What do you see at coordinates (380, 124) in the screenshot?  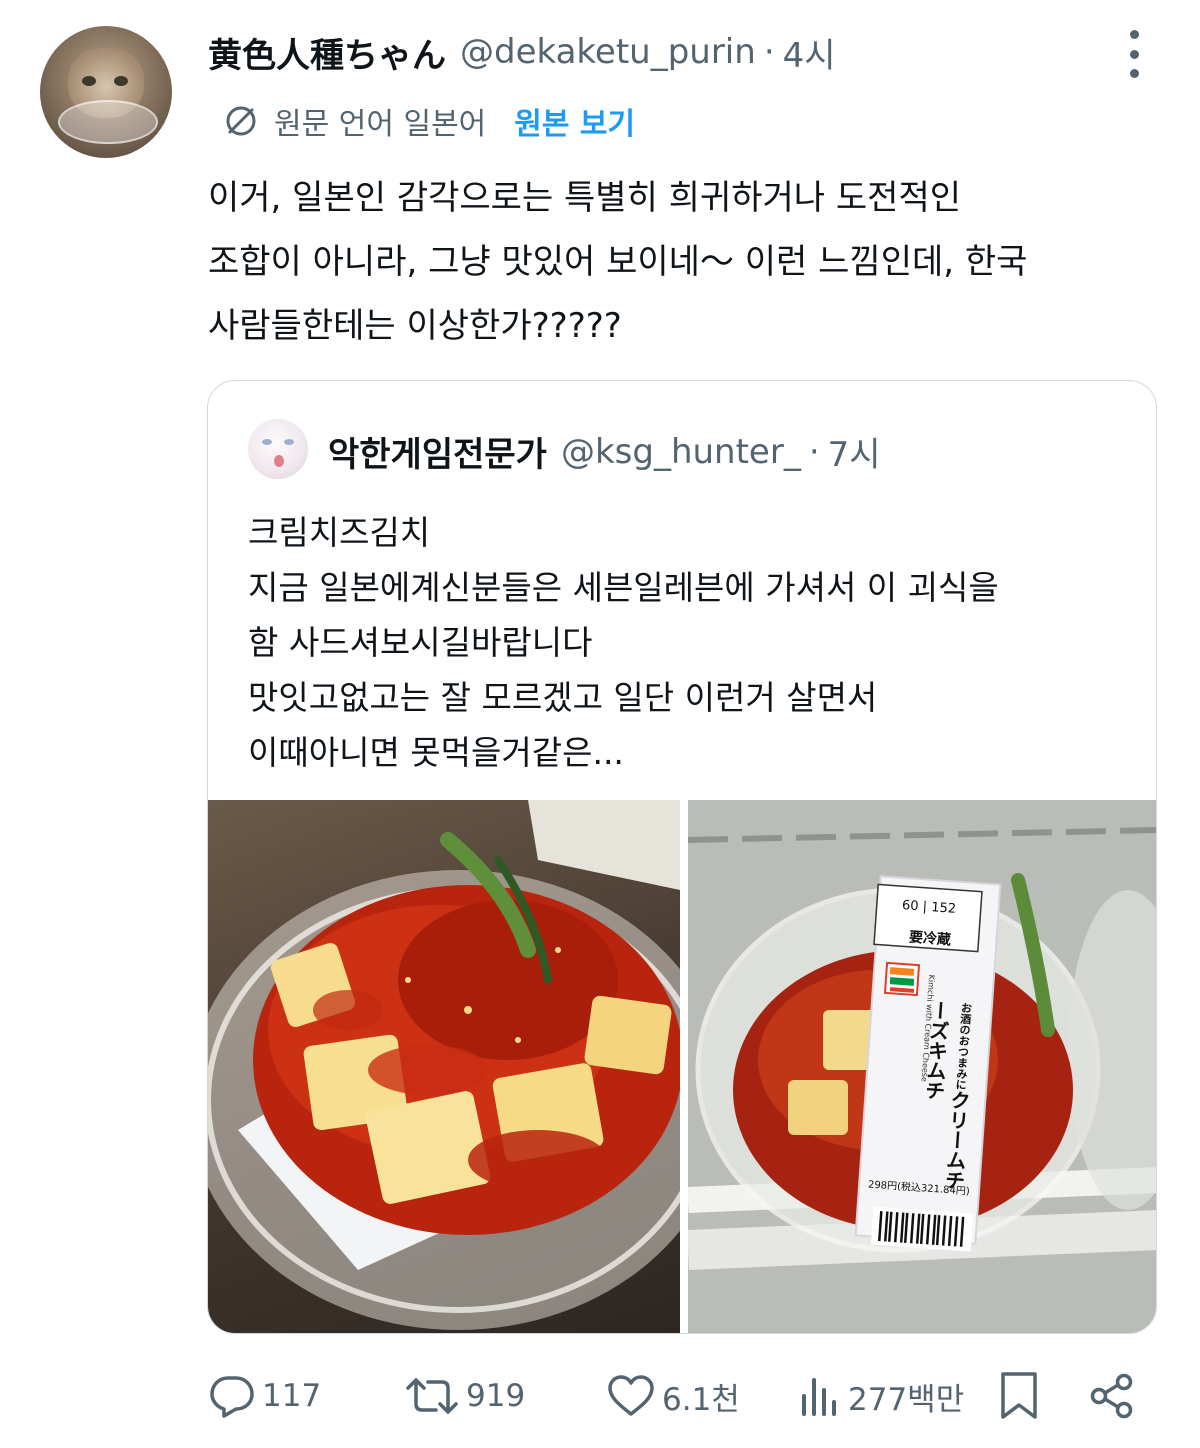 I see `translation-language-label: 원문 언어 일본어` at bounding box center [380, 124].